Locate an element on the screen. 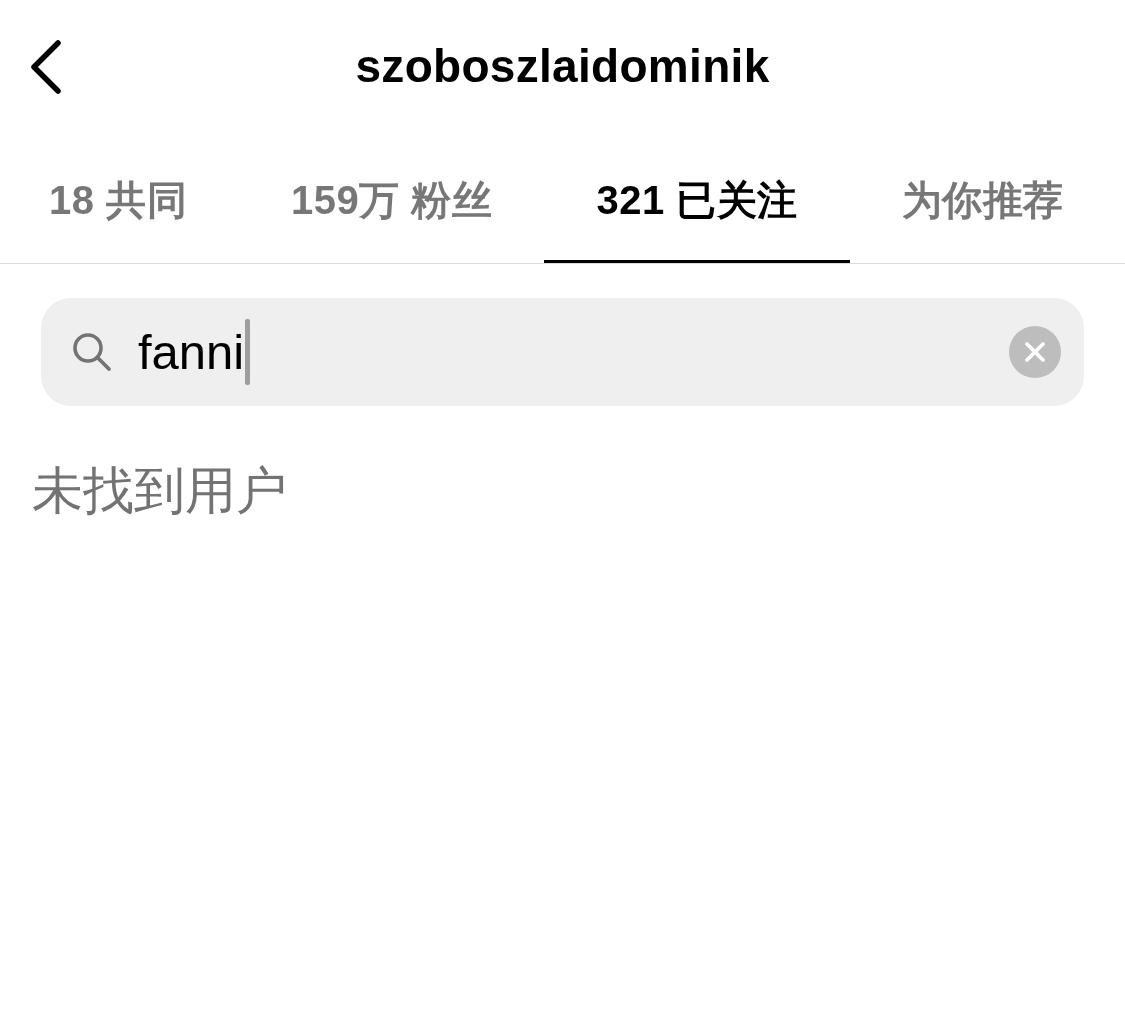  tab: 为你推荐 is located at coordinates (982, 199).